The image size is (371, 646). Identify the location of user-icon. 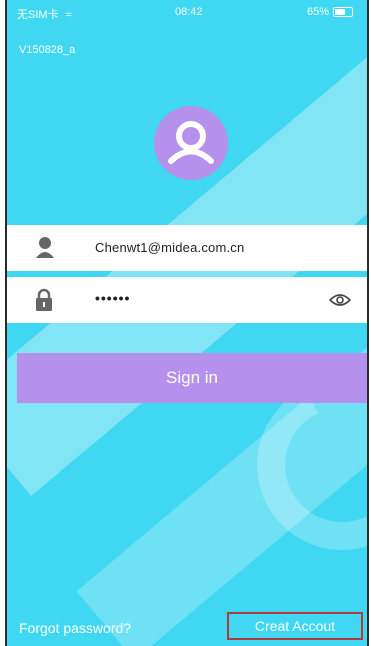
(45, 250).